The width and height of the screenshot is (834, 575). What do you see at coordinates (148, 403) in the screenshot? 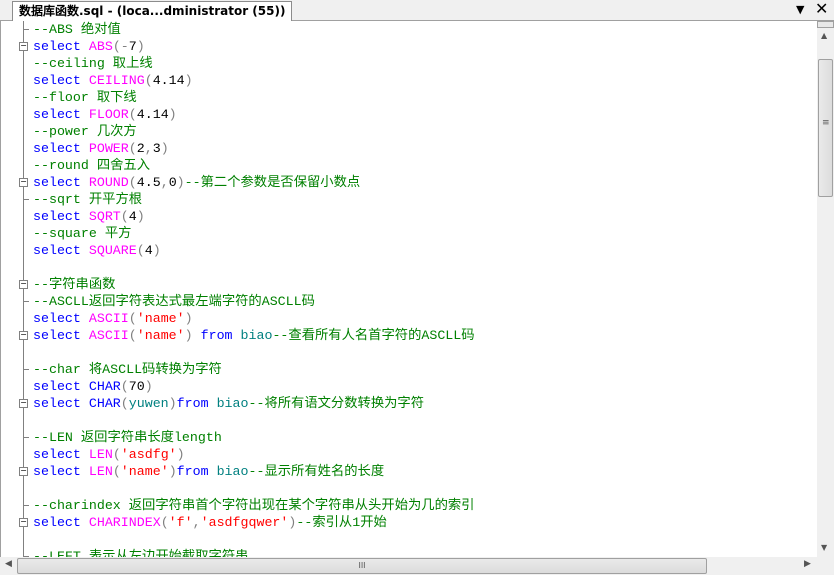
I see `identifier-token: yuwen` at bounding box center [148, 403].